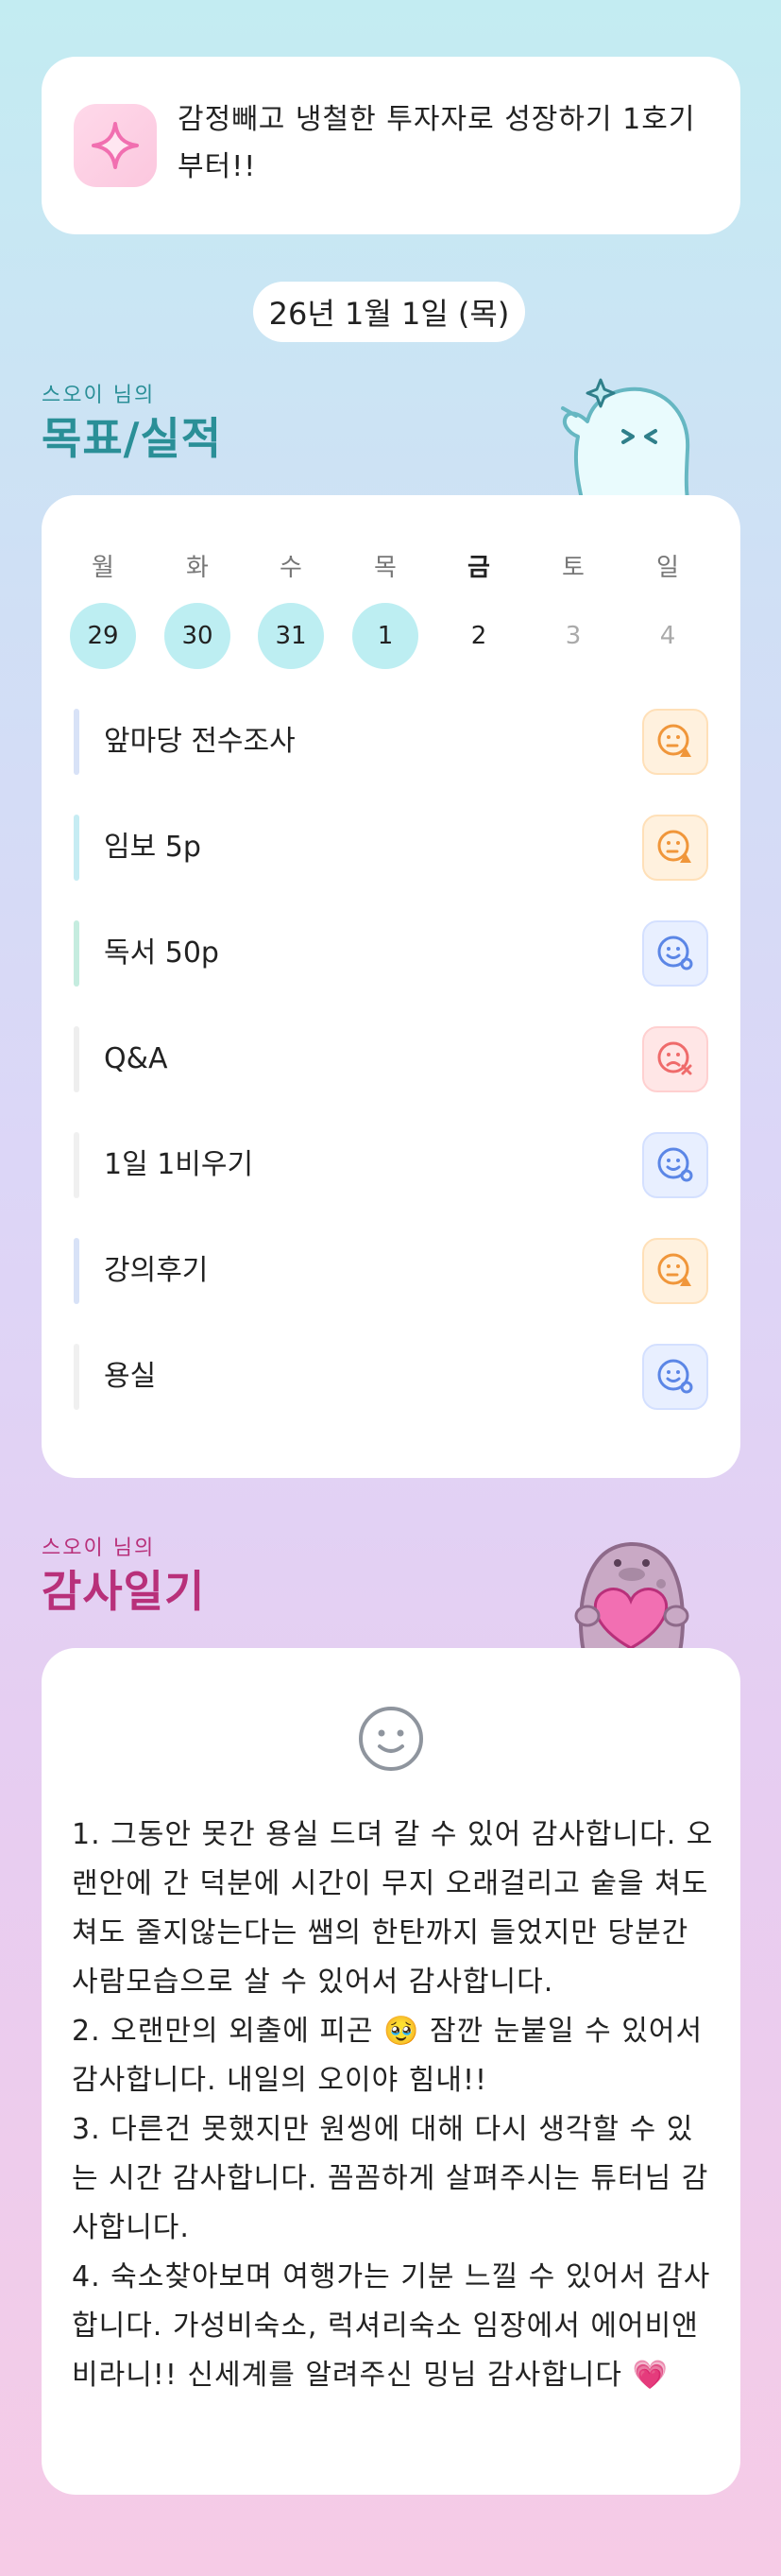  I want to click on goal-label: 1일 1비우기, so click(179, 1164).